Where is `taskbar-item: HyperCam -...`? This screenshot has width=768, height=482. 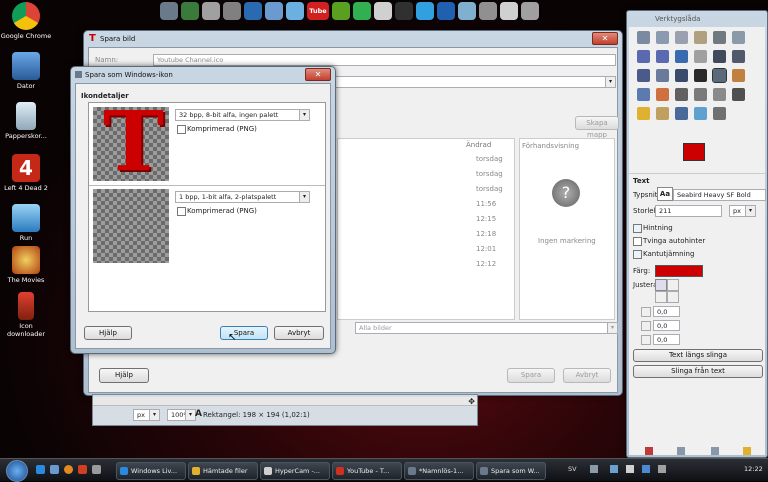 taskbar-item: HyperCam -... is located at coordinates (295, 471).